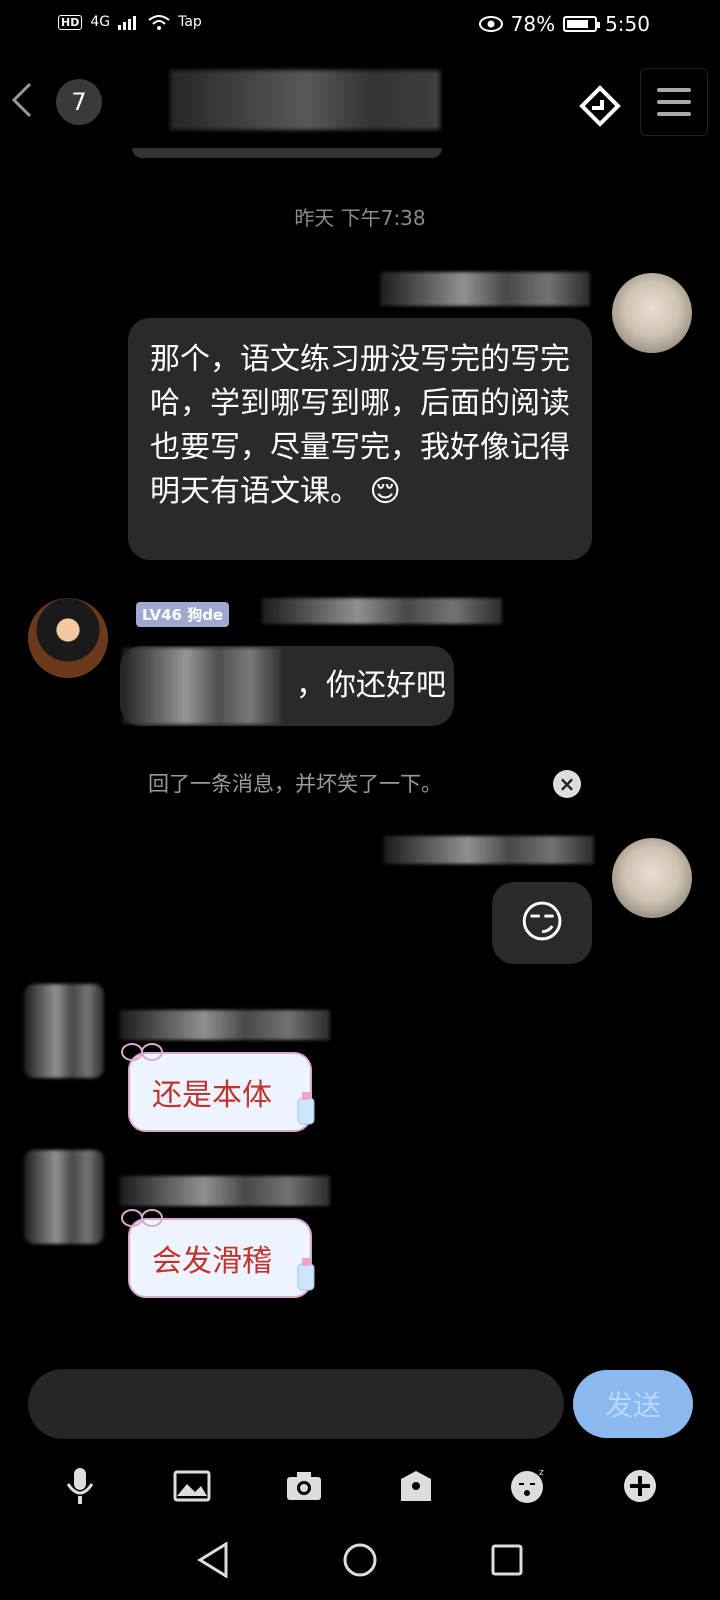 This screenshot has height=1600, width=720. What do you see at coordinates (159, 22) in the screenshot?
I see `wifi-icon` at bounding box center [159, 22].